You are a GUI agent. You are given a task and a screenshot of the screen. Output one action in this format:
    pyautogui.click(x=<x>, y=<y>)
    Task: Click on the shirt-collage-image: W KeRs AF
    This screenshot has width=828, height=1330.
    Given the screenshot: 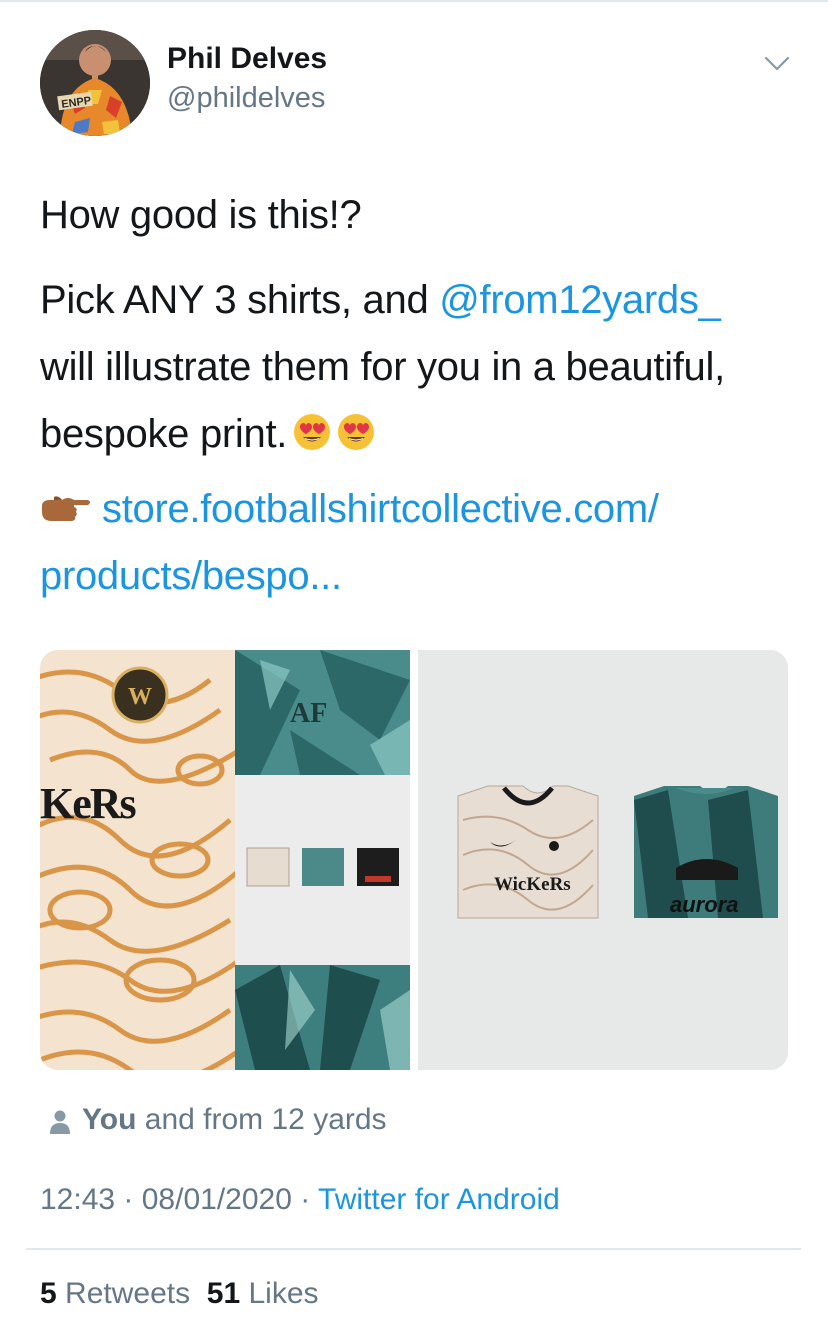 What is the action you would take?
    pyautogui.click(x=225, y=860)
    